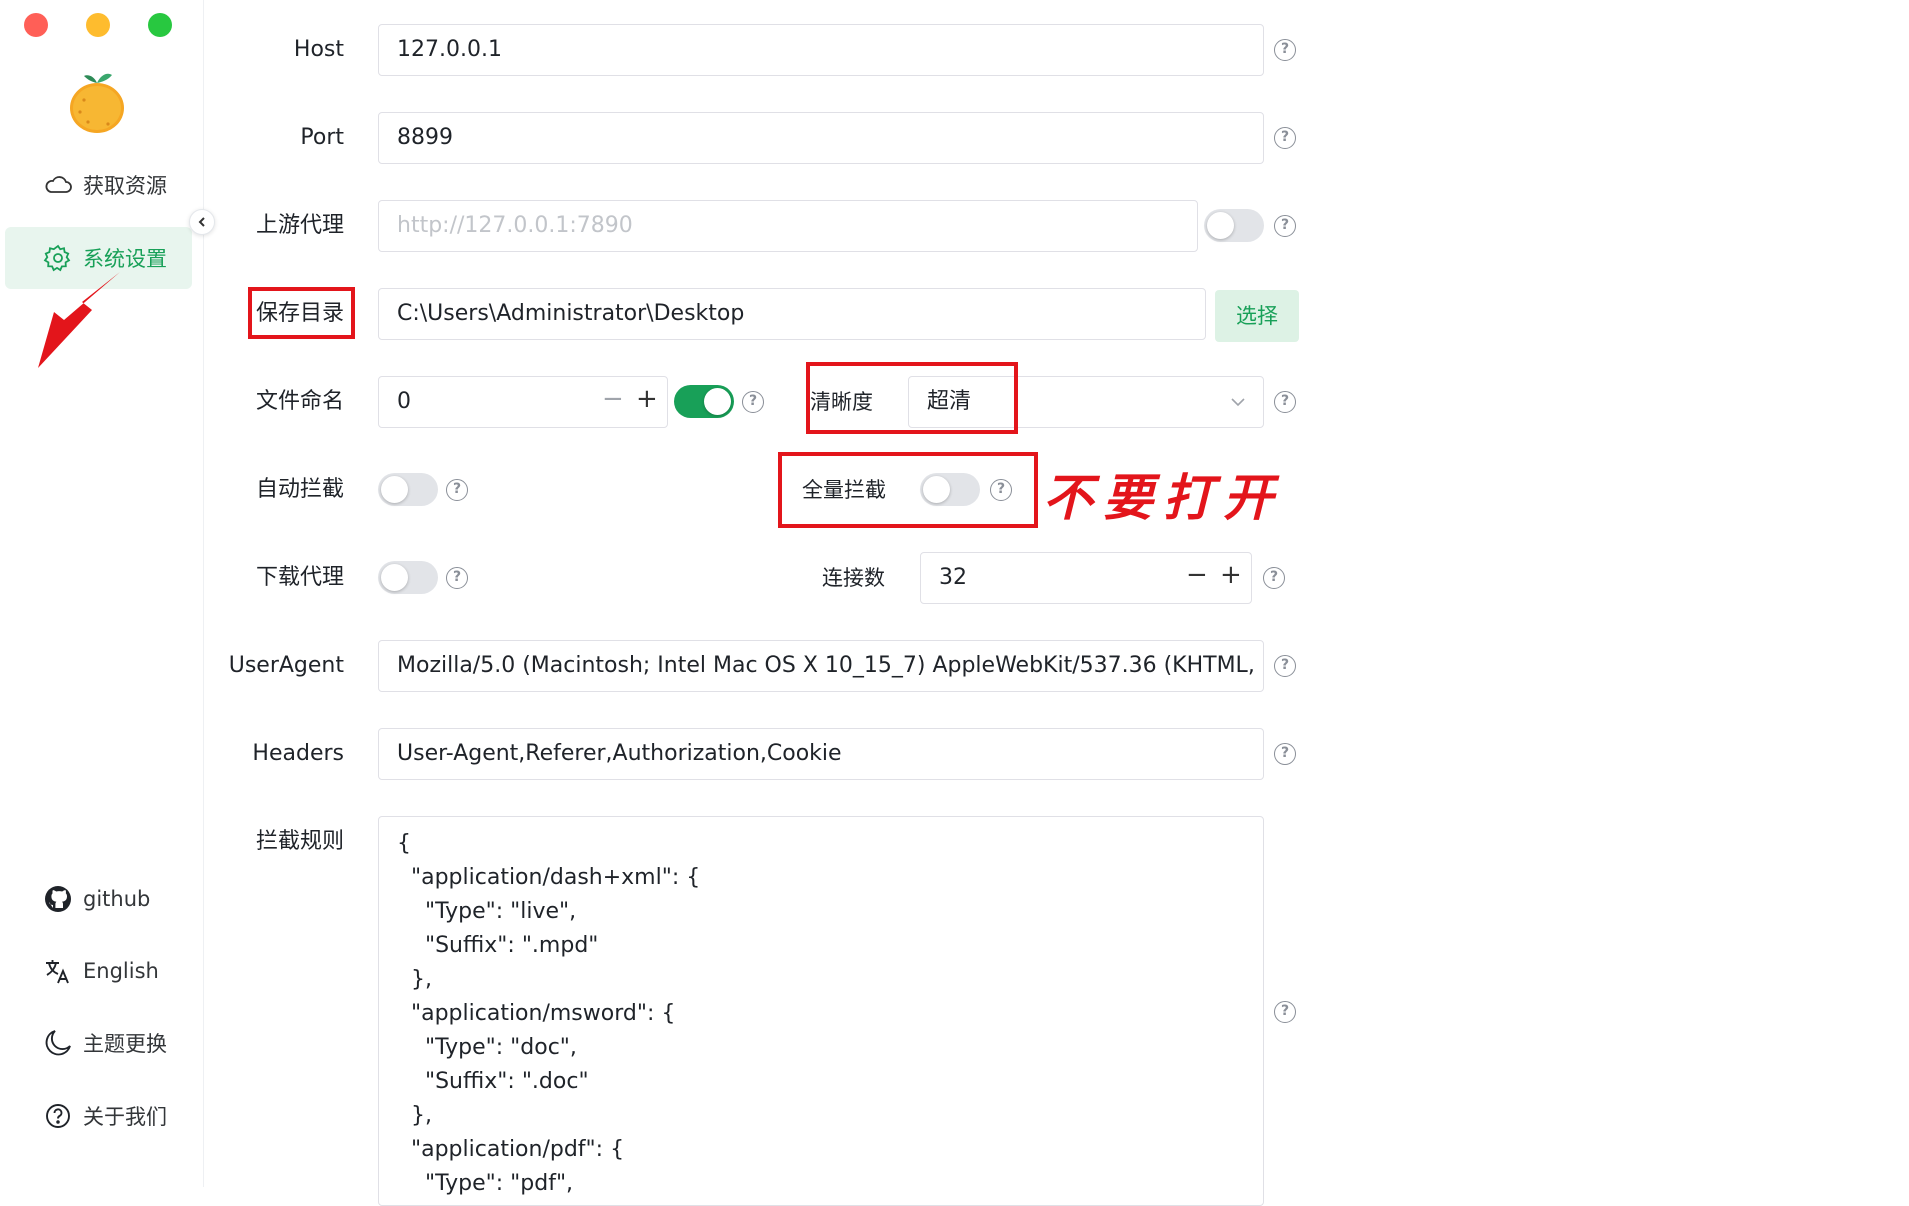  Describe the element at coordinates (821, 50) in the screenshot. I see `host-input: 127.0.0.1` at that location.